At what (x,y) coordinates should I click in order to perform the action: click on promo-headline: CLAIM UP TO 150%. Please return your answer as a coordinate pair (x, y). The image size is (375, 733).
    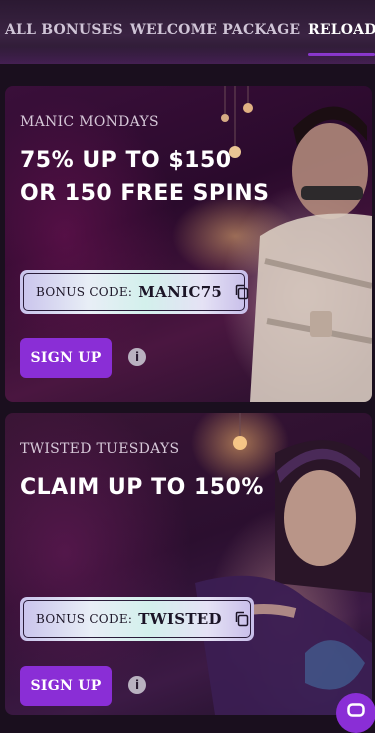
    Looking at the image, I should click on (142, 487).